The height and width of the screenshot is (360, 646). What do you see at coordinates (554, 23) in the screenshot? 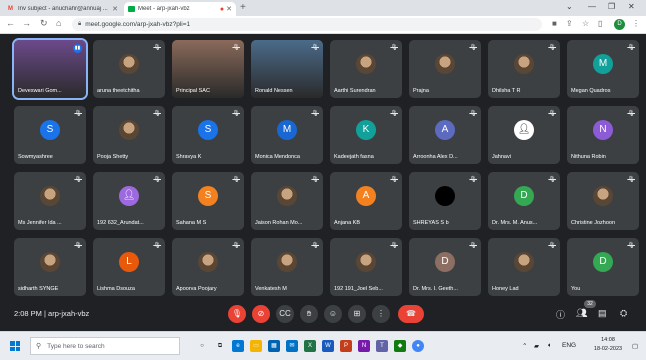
I see `camera-in-use-icon: ■` at bounding box center [554, 23].